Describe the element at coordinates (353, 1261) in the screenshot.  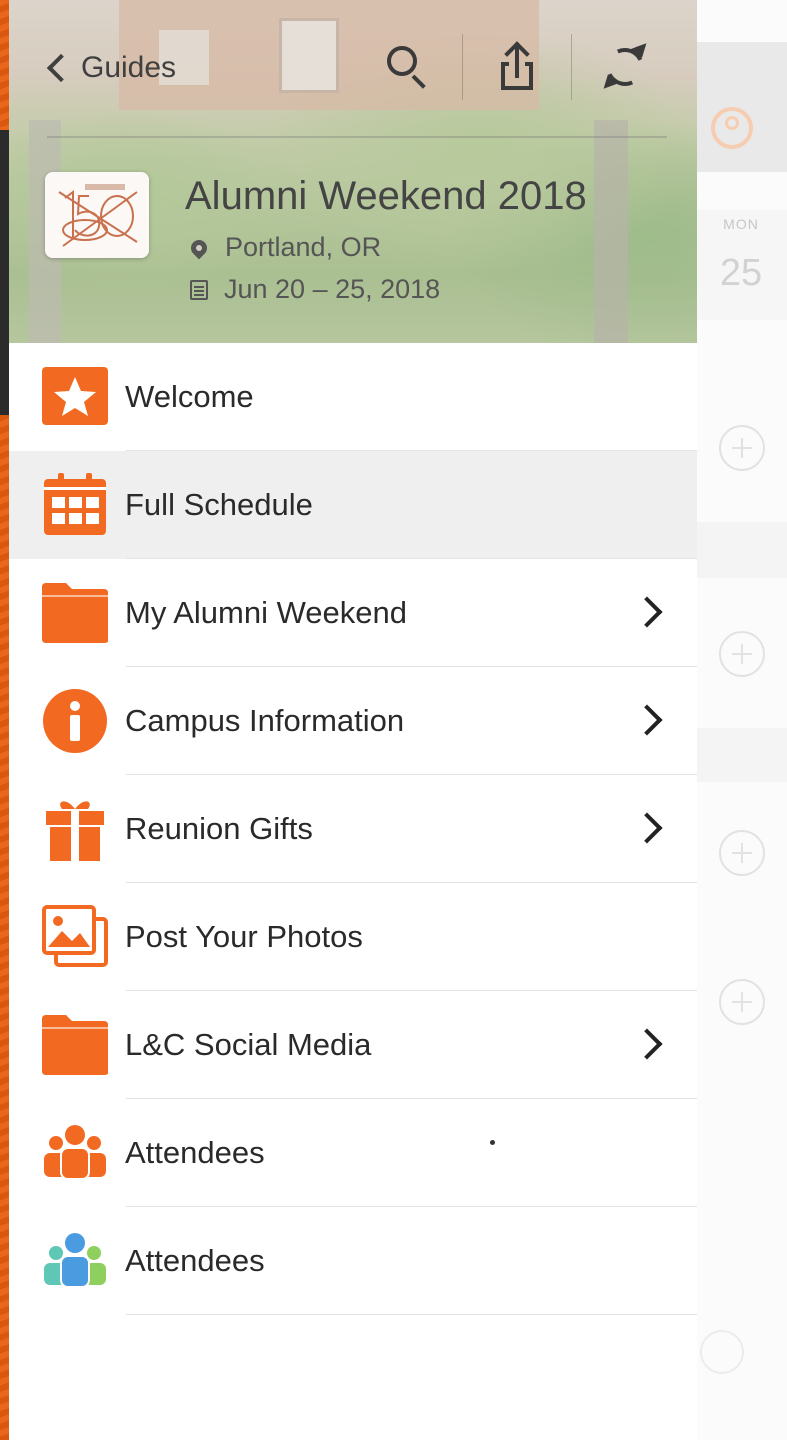
I see `menu-item-attendees-alt: Attendees` at that location.